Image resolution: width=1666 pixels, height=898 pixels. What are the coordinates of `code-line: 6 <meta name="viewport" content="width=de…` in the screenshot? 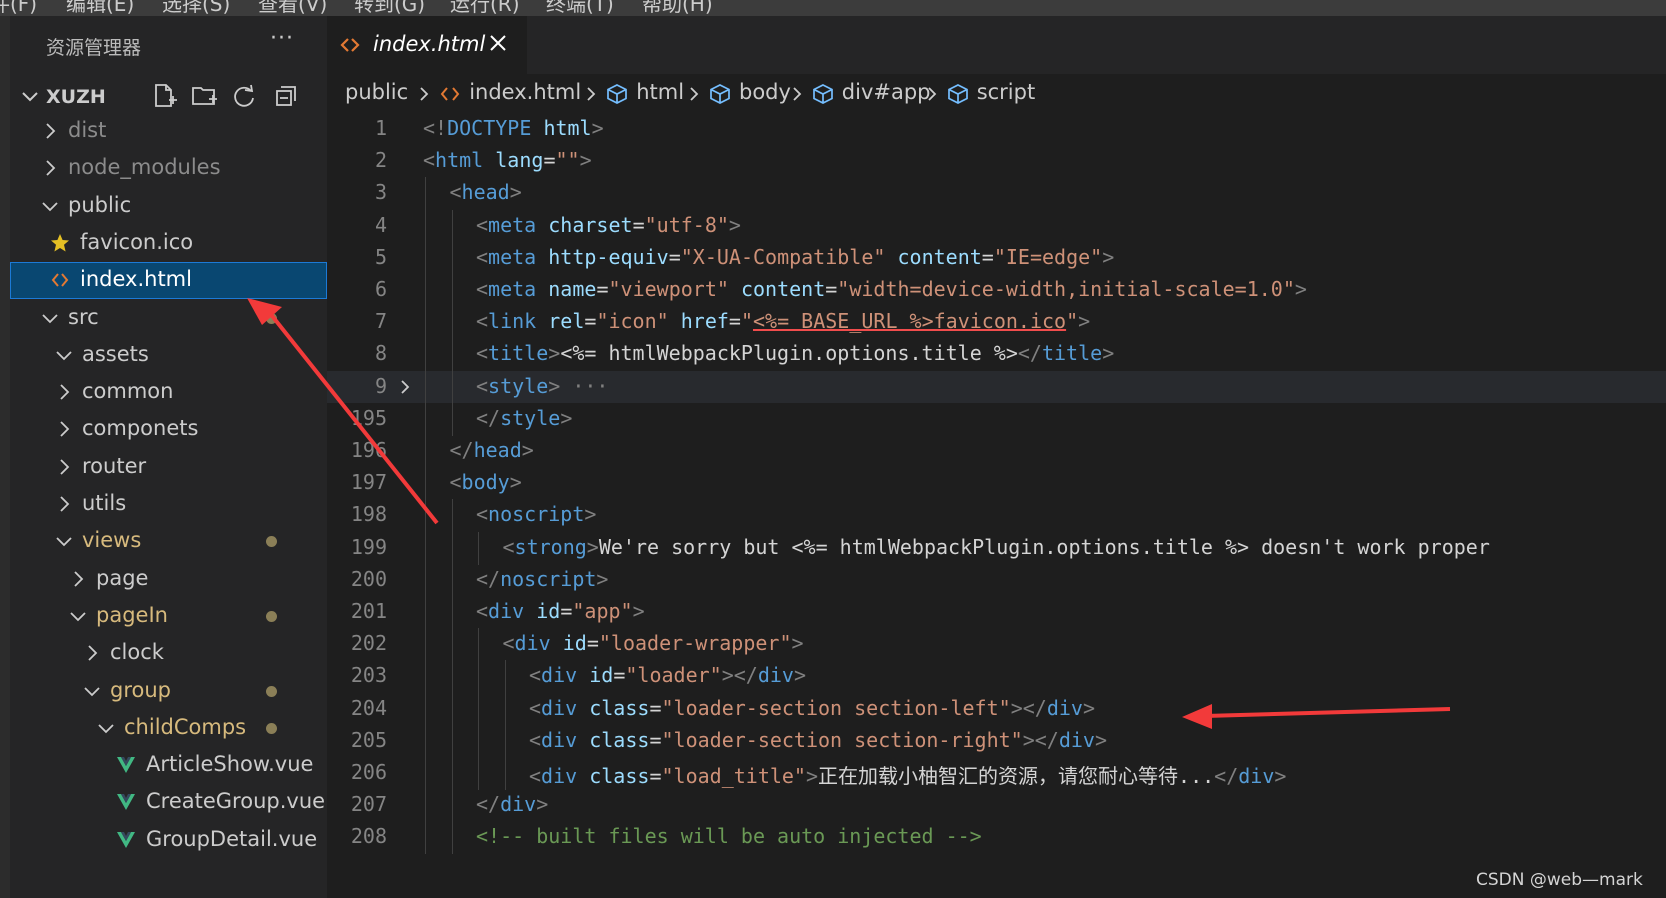 It's located at (996, 290).